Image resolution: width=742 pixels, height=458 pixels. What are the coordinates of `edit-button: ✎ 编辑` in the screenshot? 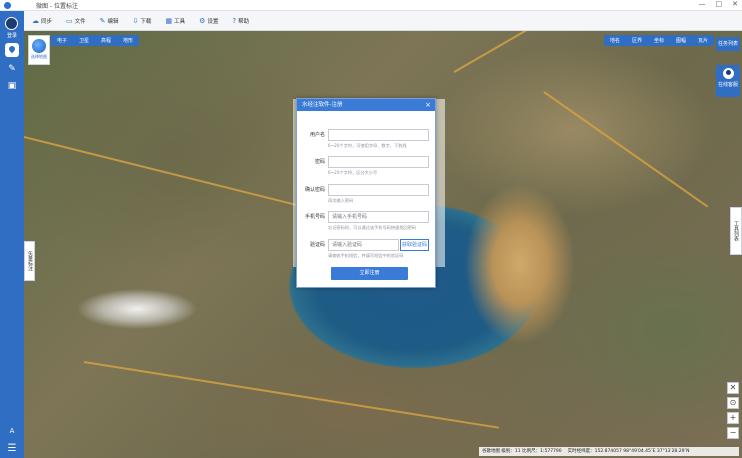 It's located at (109, 21).